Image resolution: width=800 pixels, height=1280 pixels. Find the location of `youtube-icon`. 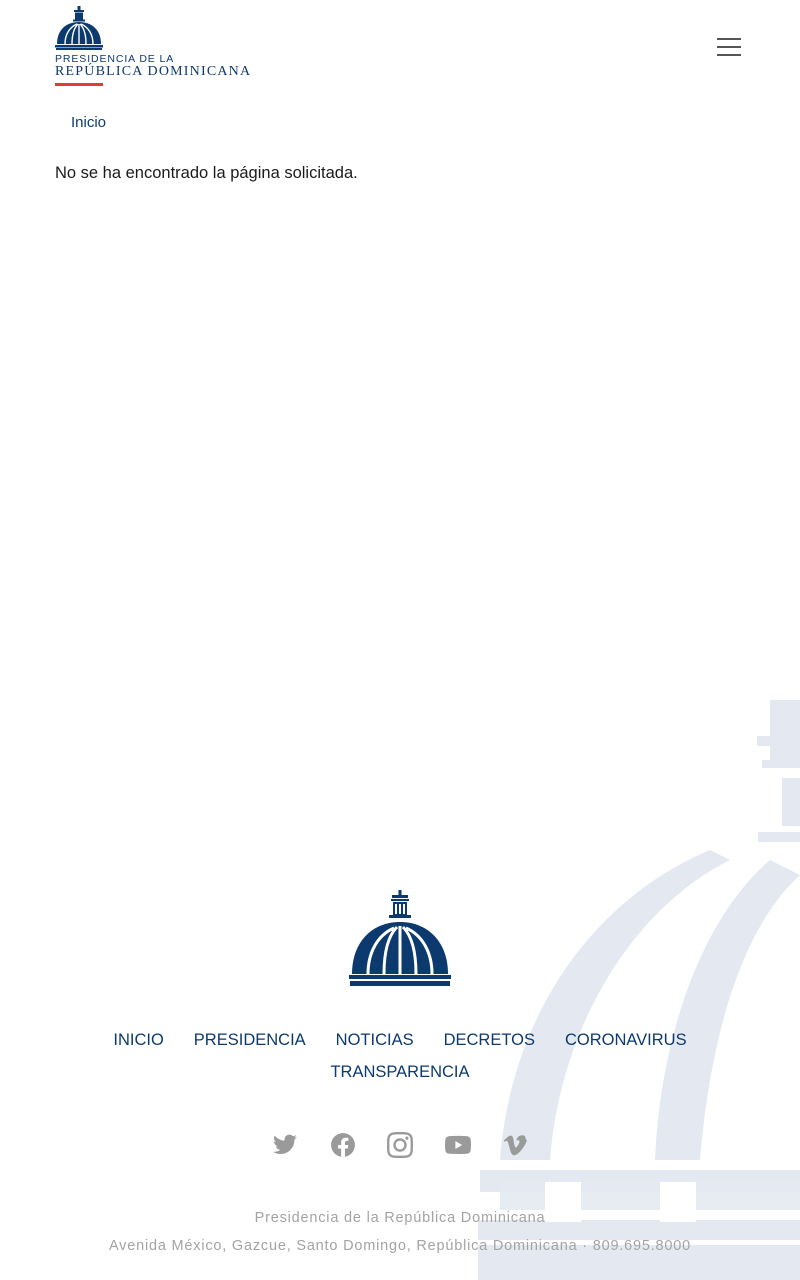

youtube-icon is located at coordinates (458, 1145).